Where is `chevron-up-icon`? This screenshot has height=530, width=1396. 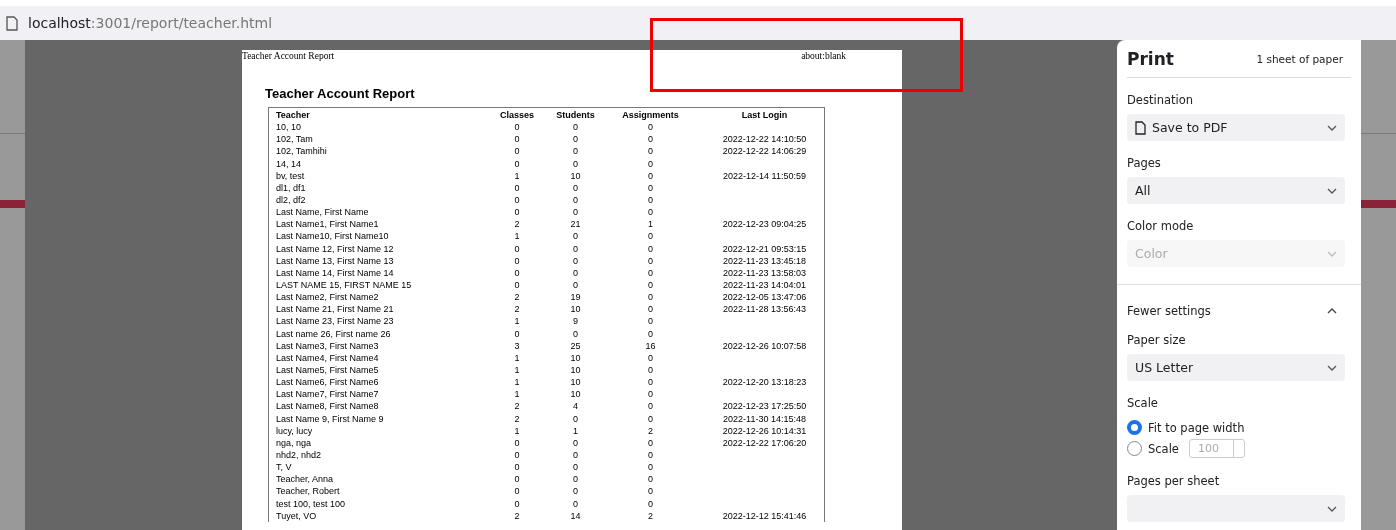 chevron-up-icon is located at coordinates (1332, 311).